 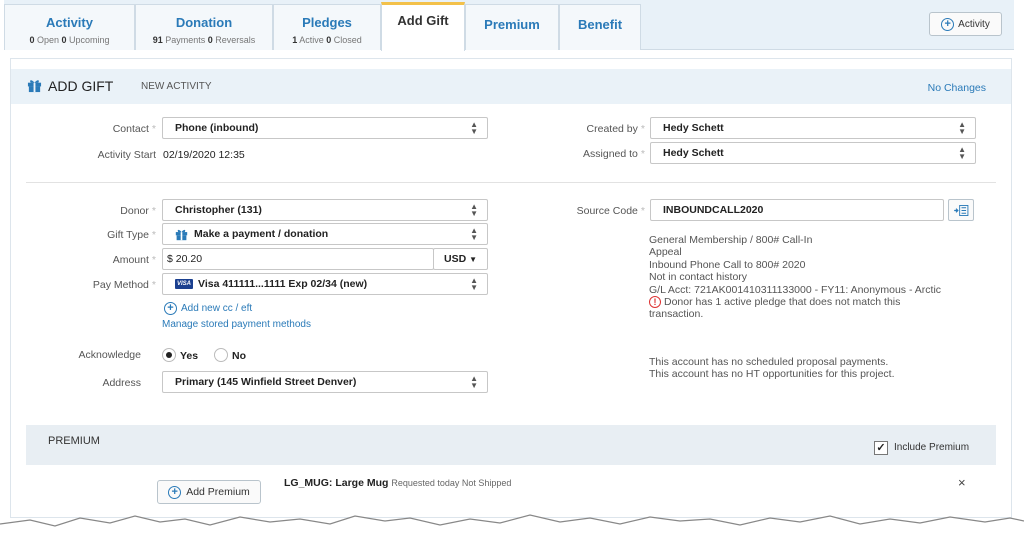 What do you see at coordinates (217, 308) in the screenshot?
I see `add-card-link-text: Add new cc / eft` at bounding box center [217, 308].